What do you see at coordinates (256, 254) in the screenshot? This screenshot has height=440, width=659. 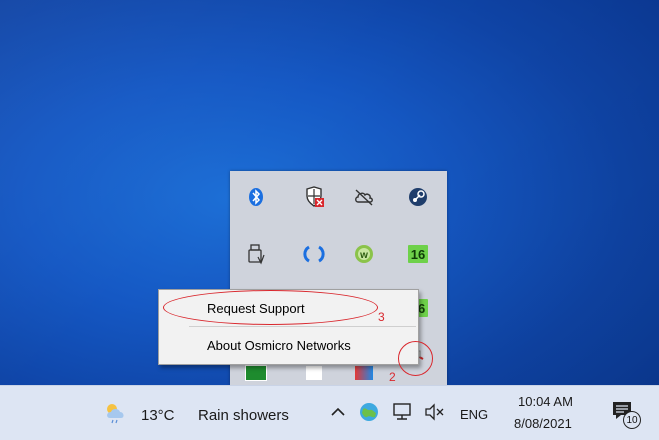 I see `usb-drive-icon` at bounding box center [256, 254].